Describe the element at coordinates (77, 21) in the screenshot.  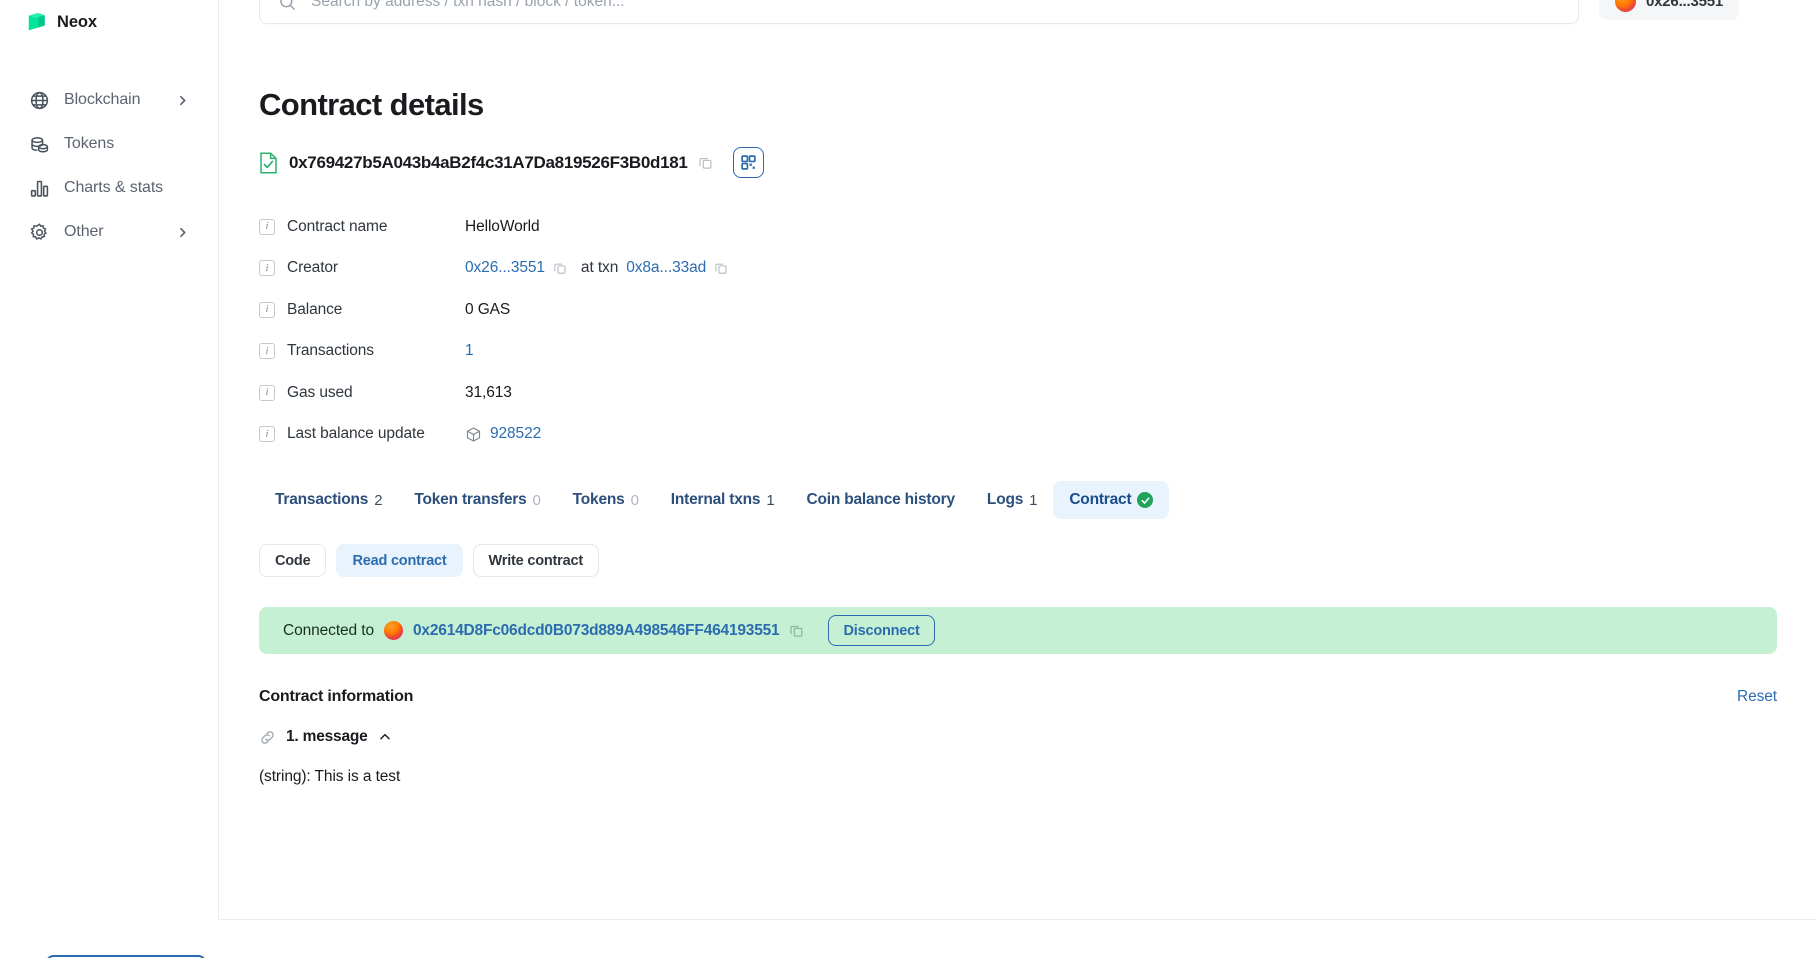
I see `brand-name: Neox` at that location.